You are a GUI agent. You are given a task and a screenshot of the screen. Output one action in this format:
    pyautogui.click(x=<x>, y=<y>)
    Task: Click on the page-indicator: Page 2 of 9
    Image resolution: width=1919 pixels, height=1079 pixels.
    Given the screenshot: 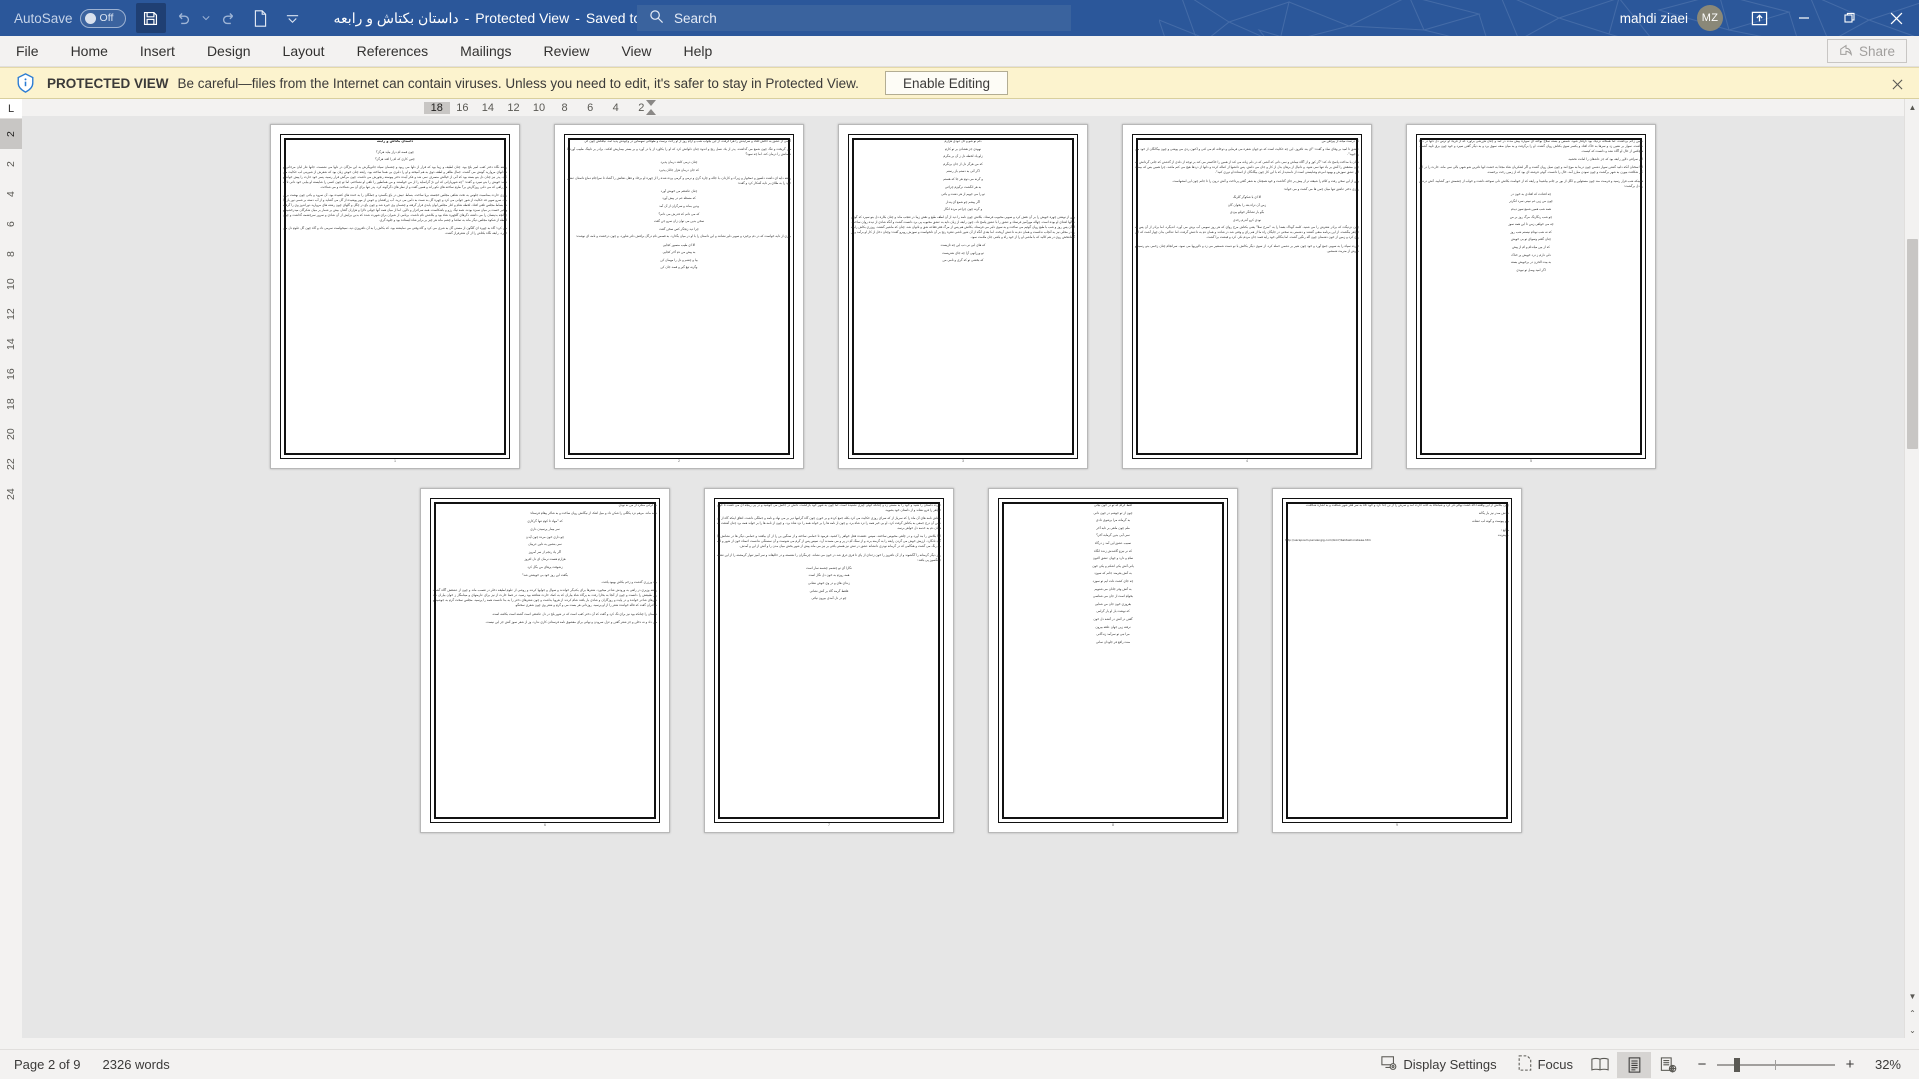 What is the action you would take?
    pyautogui.click(x=47, y=1064)
    